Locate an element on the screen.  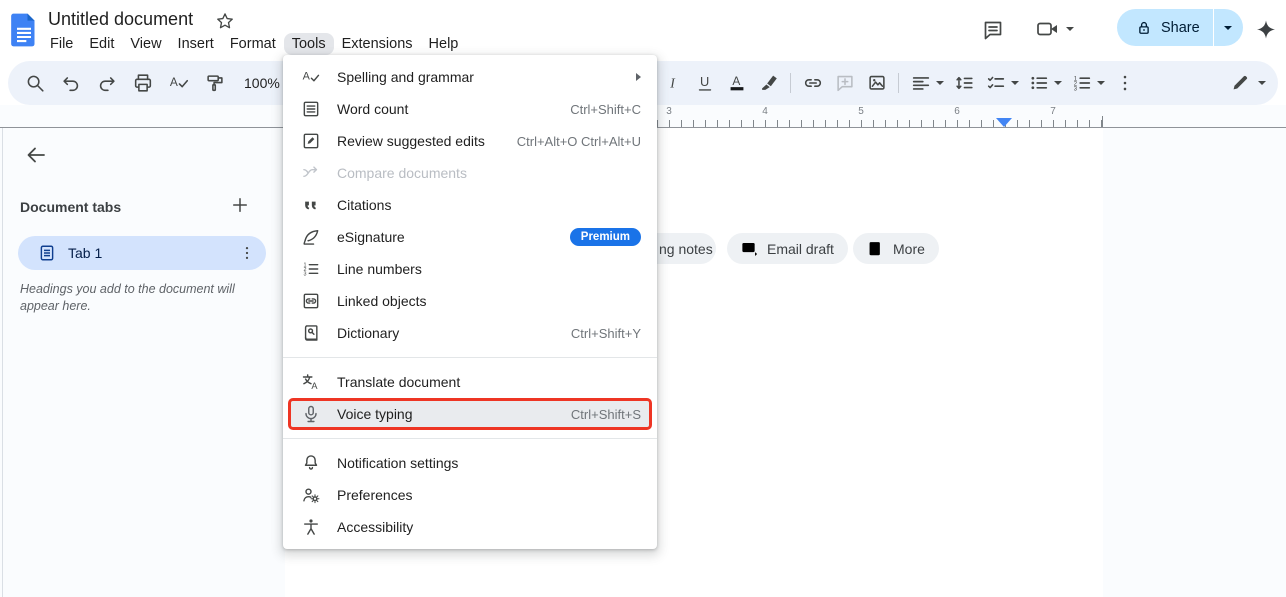
premium-badge: Premium is located at coordinates (605, 237).